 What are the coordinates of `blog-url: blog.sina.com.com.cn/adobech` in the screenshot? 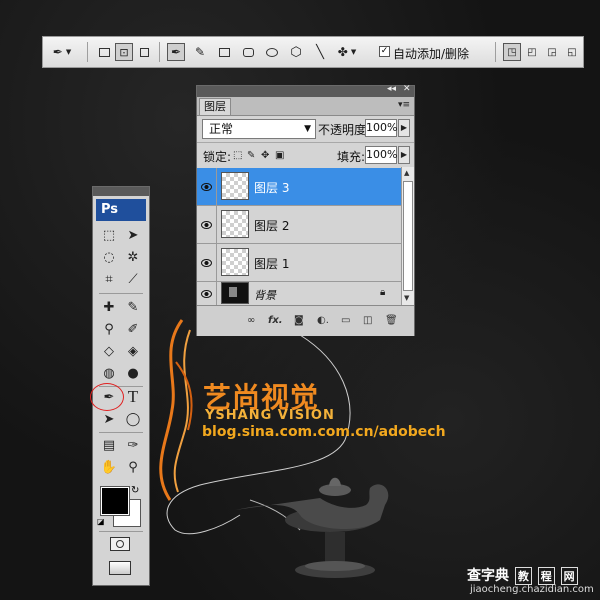 It's located at (324, 432).